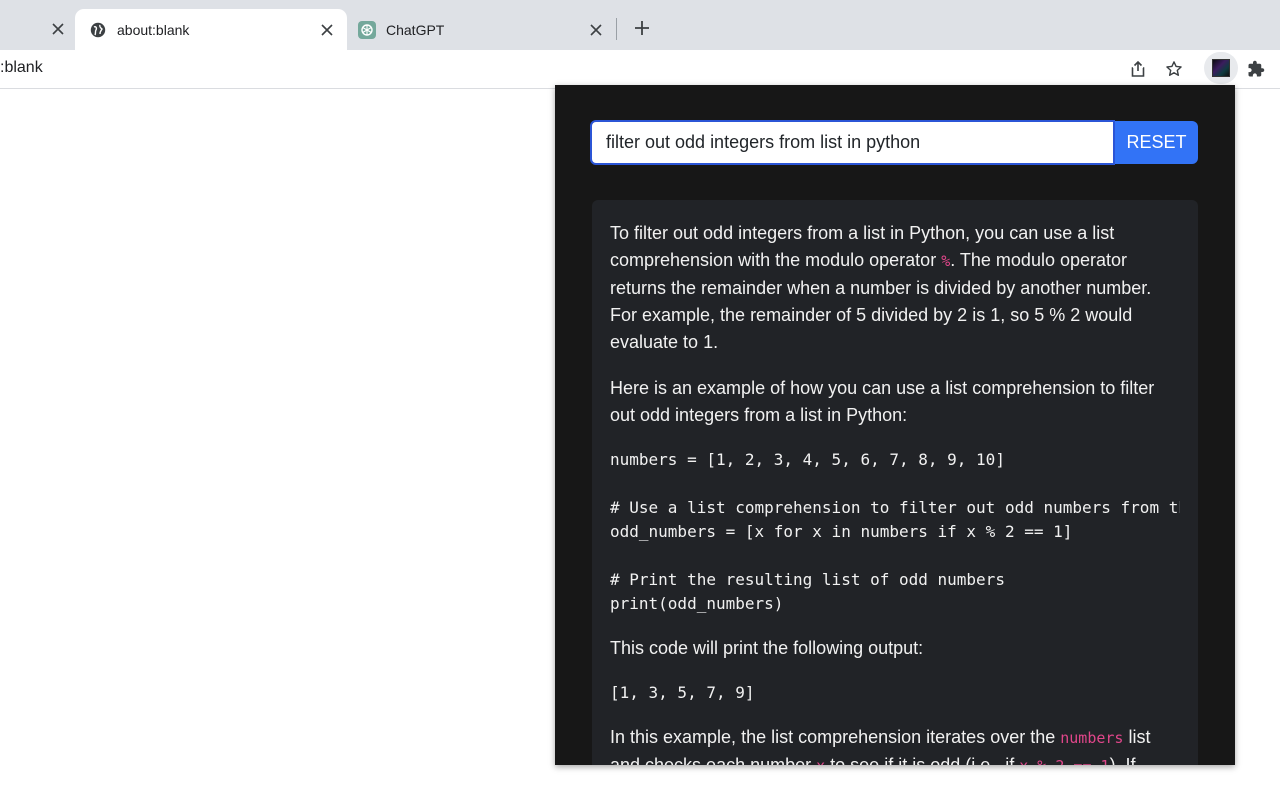  I want to click on tab-divider, so click(616, 29).